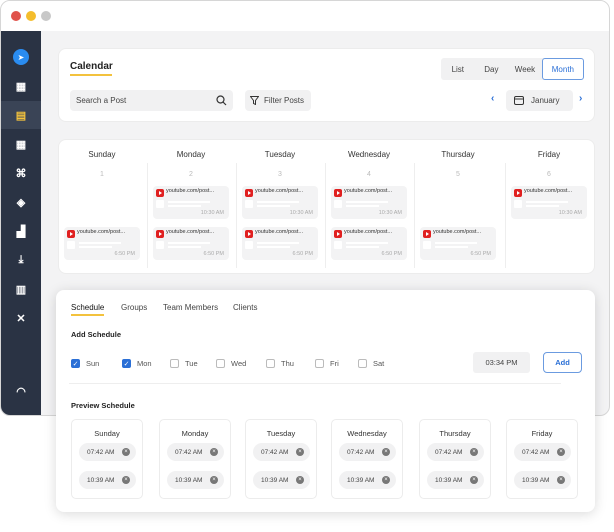 The width and height of the screenshot is (614, 532). What do you see at coordinates (93, 363) in the screenshot?
I see `weekday-label: Sun` at bounding box center [93, 363].